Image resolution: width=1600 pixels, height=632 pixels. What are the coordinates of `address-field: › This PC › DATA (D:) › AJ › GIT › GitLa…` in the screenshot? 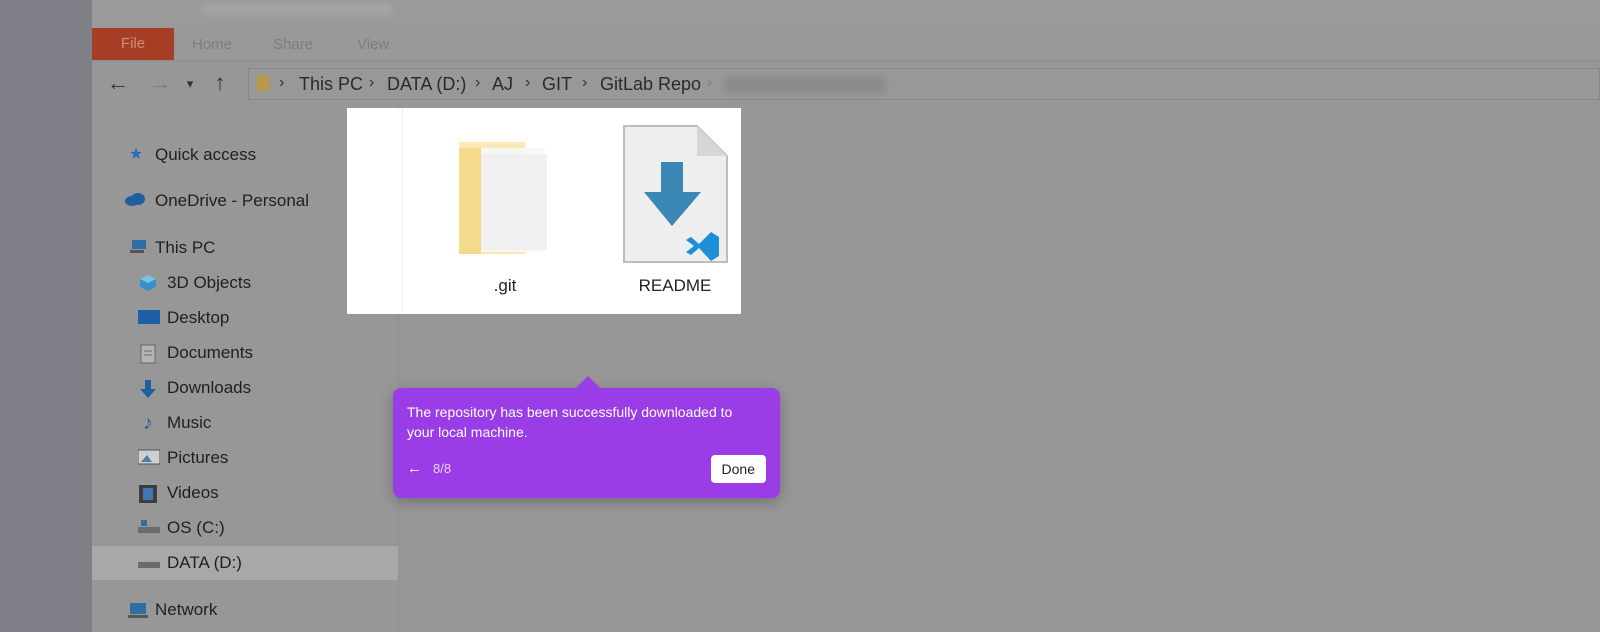 It's located at (924, 84).